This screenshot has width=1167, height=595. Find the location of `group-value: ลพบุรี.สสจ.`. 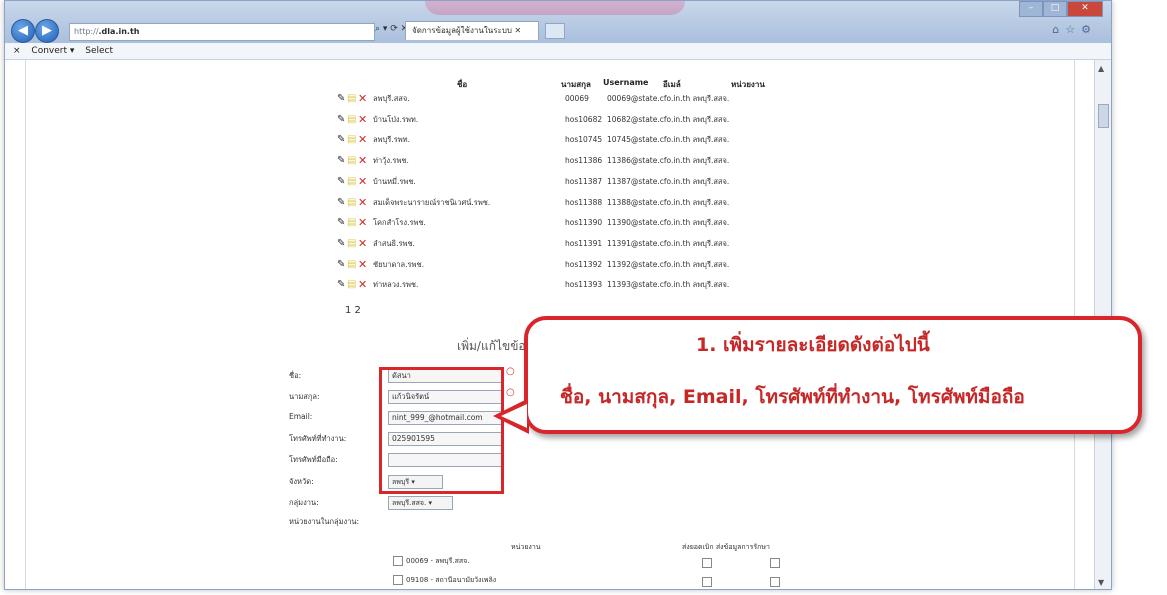

group-value: ลพบุรี.สสจ. is located at coordinates (409, 503).